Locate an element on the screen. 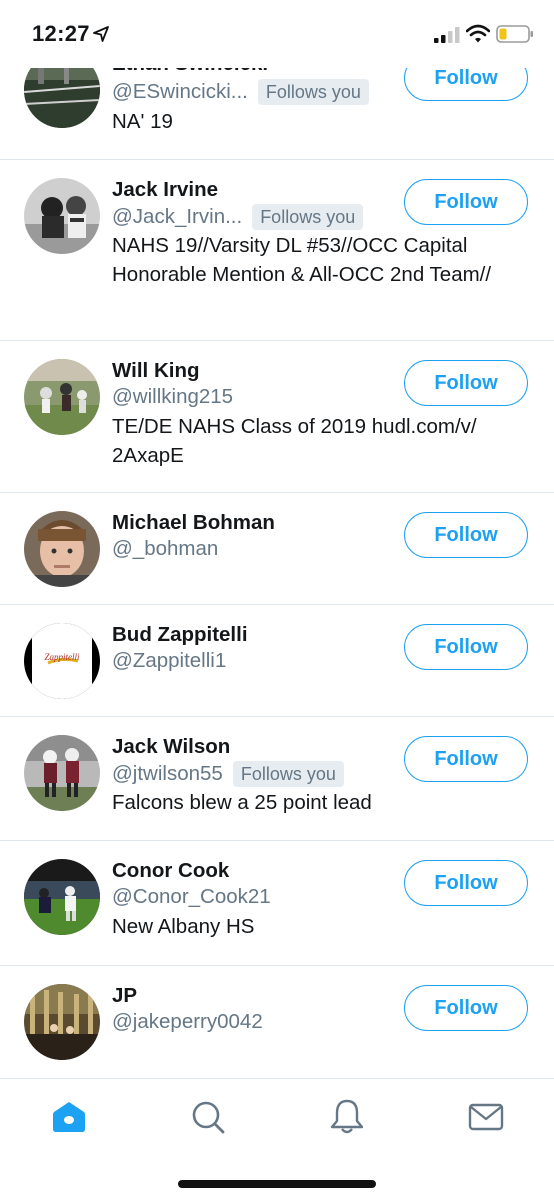 The width and height of the screenshot is (554, 1200). user-name: Jack Wilson is located at coordinates (171, 746).